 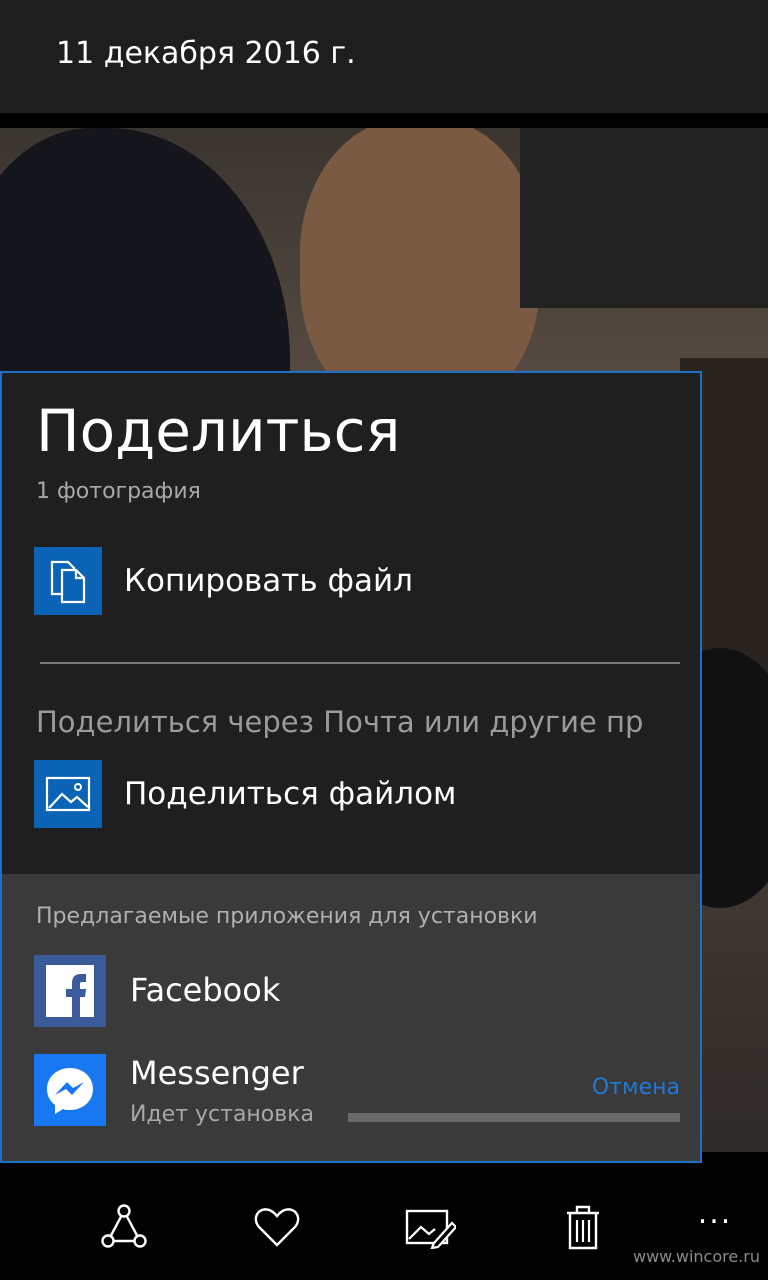 I want to click on cancel-install-button: Отмена, so click(x=636, y=1087).